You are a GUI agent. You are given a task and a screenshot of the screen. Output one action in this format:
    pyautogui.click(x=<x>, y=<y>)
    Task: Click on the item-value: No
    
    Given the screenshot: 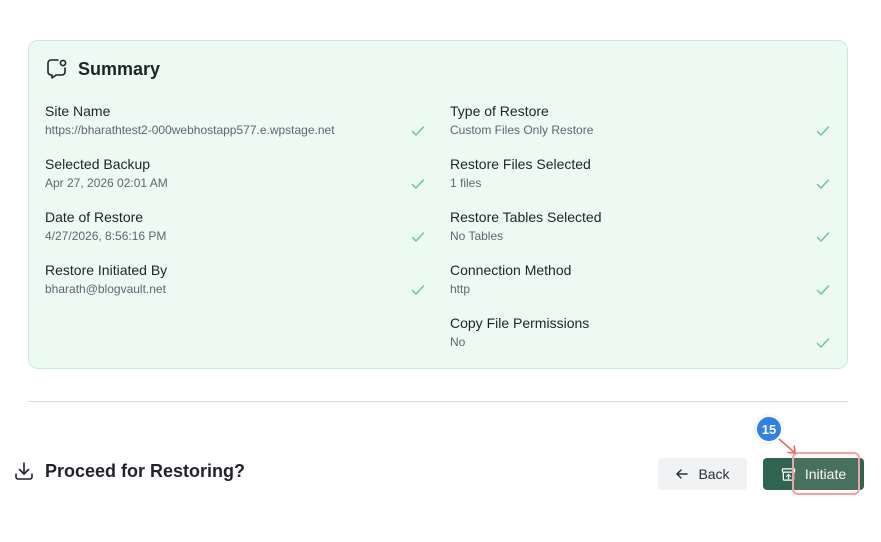 What is the action you would take?
    pyautogui.click(x=458, y=342)
    